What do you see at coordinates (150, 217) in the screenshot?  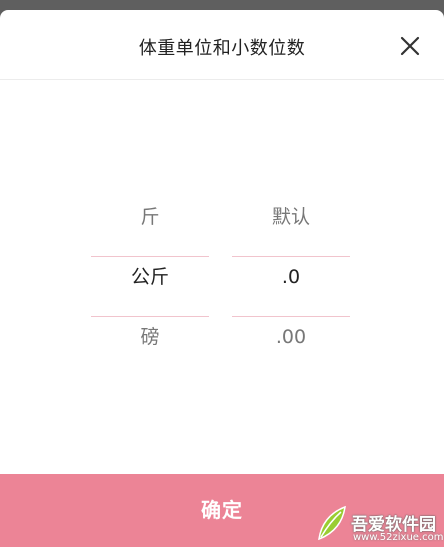 I see `unit-option-jin: 斤` at bounding box center [150, 217].